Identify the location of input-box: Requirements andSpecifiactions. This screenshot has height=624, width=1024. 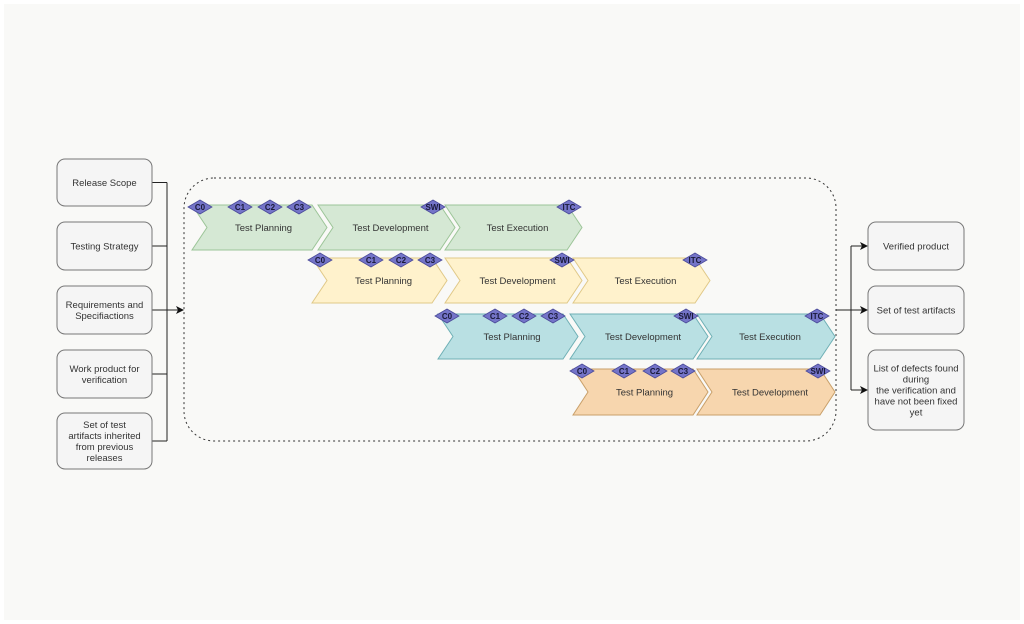
(104, 310).